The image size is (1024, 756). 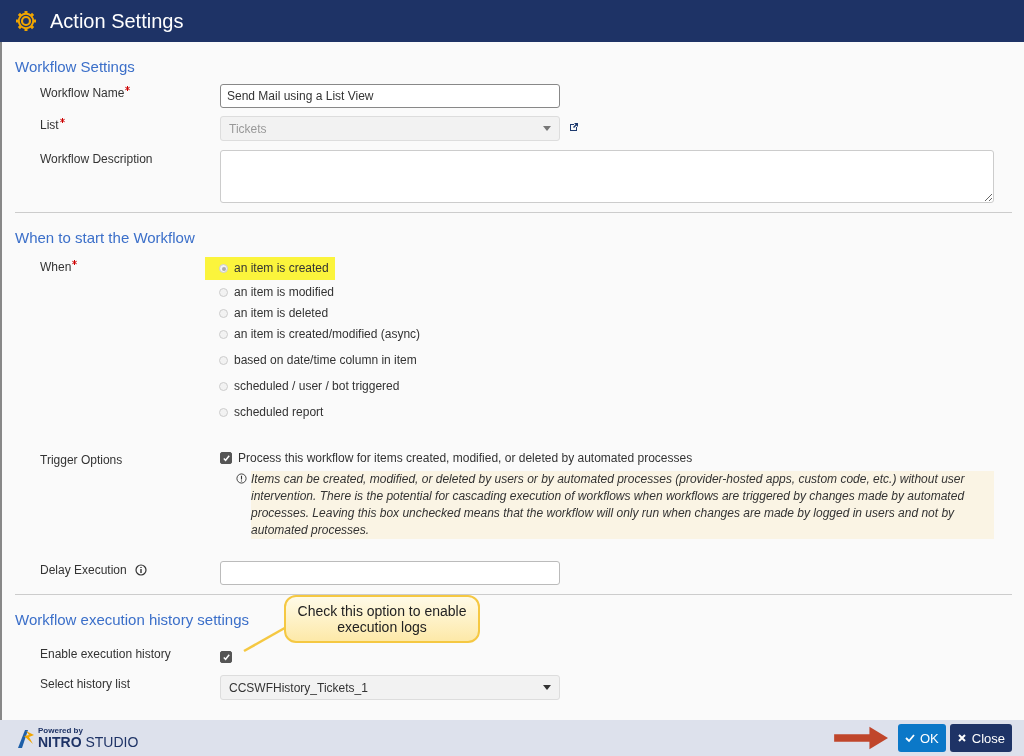 What do you see at coordinates (105, 237) in the screenshot?
I see `section-heading: When to start the Workflow` at bounding box center [105, 237].